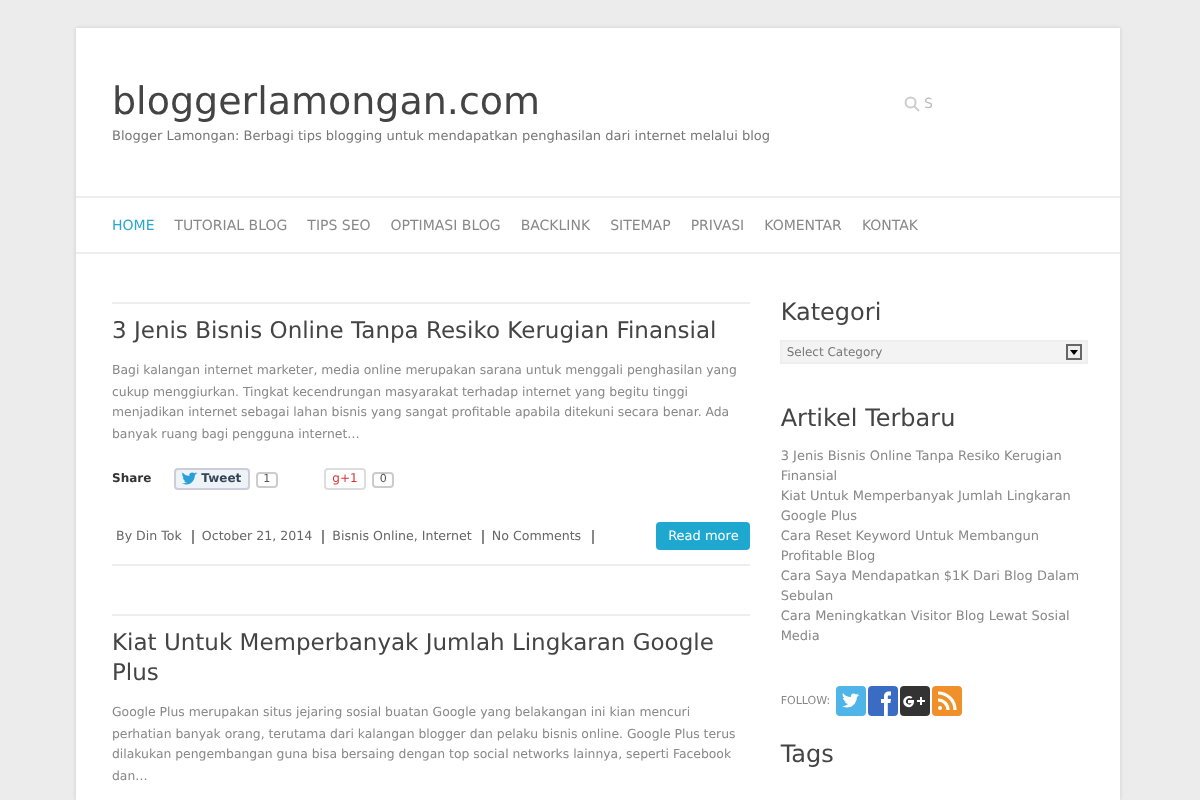  I want to click on bird-icon, so click(189, 479).